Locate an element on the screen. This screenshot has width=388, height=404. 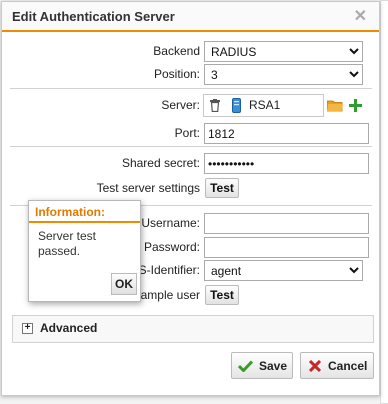
username-input is located at coordinates (286, 223).